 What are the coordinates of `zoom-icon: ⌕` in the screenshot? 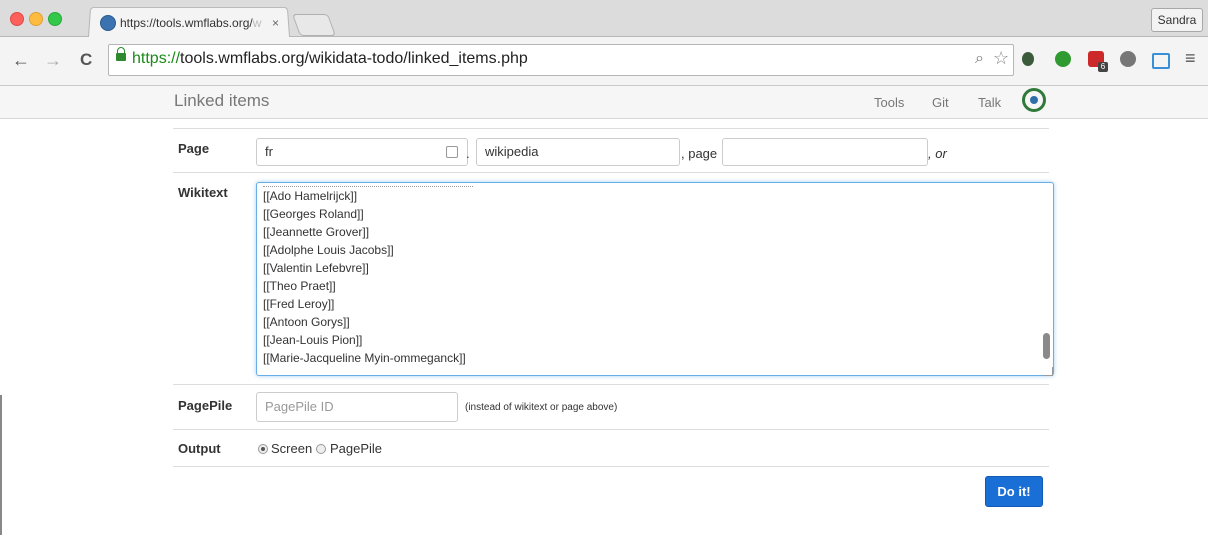 It's located at (979, 59).